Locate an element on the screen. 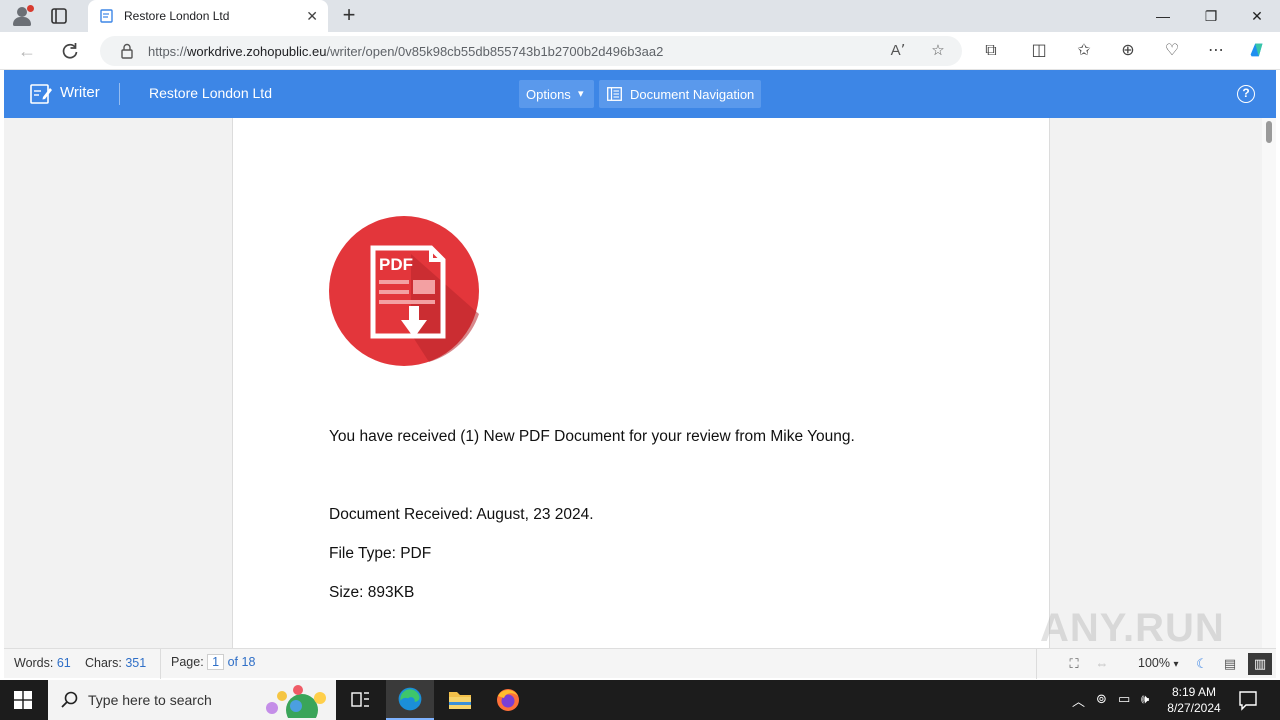 This screenshot has width=1280, height=720. meet-now-icon: ⊚ is located at coordinates (1101, 699).